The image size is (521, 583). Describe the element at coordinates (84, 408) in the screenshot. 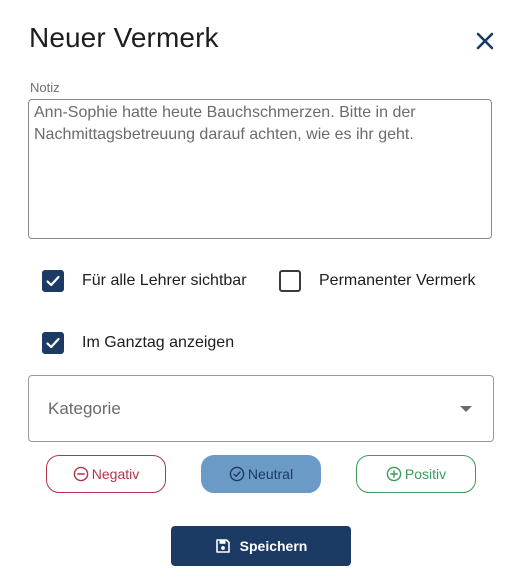

I see `category-placeholder: Kategorie` at that location.